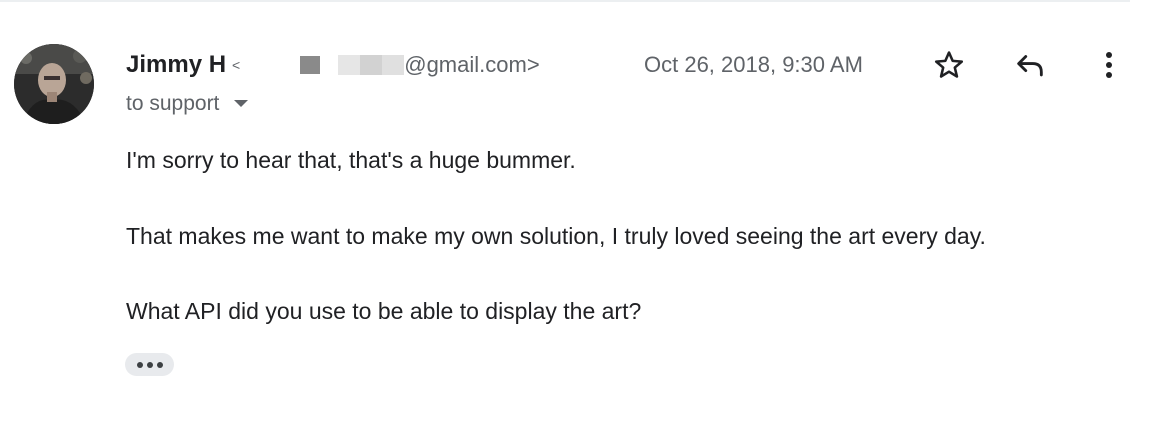  I want to click on sender-line: Jimmy H < @gmail.com>, so click(333, 65).